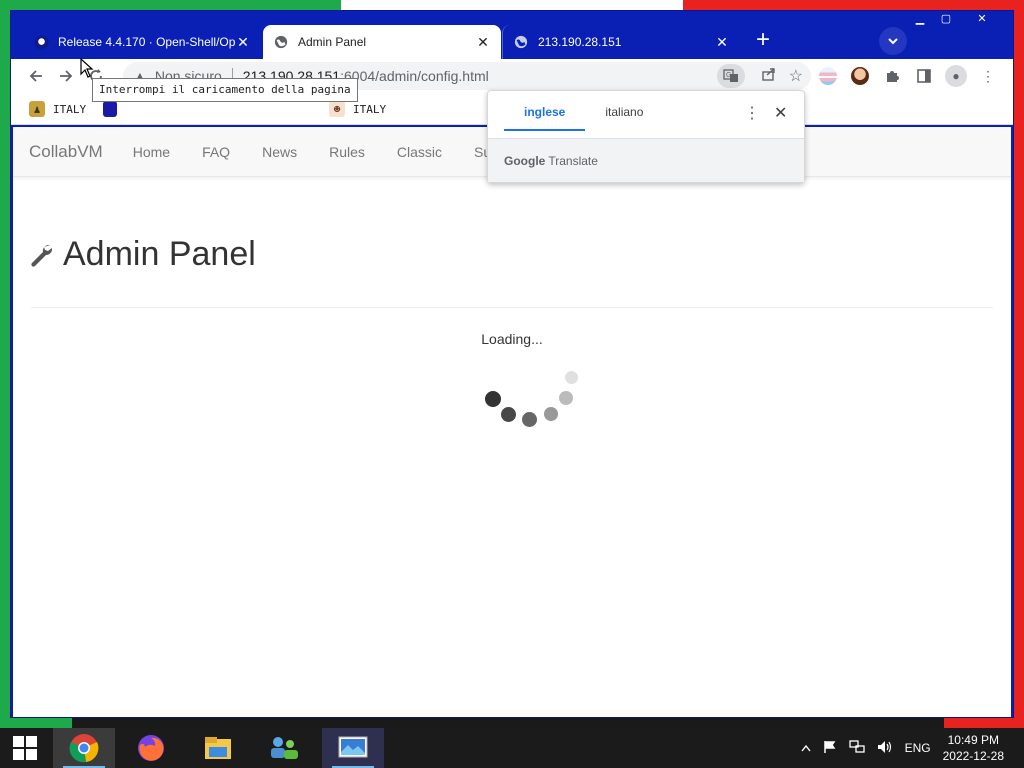 The height and width of the screenshot is (768, 1024). What do you see at coordinates (902, 748) in the screenshot?
I see `system-tray: ENG 10:49 PM 2022-12-28` at bounding box center [902, 748].